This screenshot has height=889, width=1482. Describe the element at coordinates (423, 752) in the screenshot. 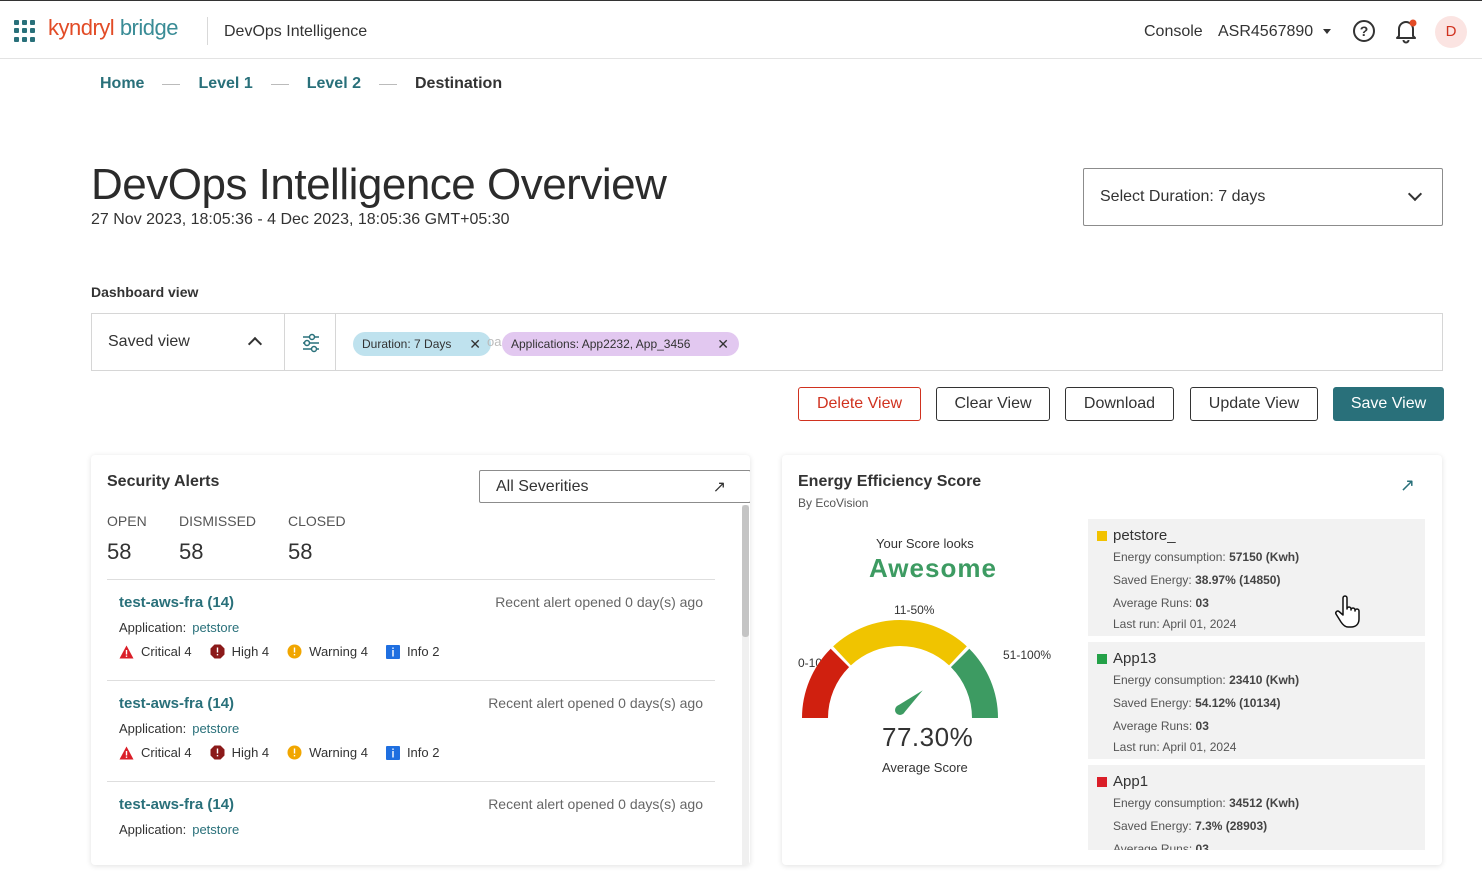

I see `severity-info-label: Info 2` at that location.